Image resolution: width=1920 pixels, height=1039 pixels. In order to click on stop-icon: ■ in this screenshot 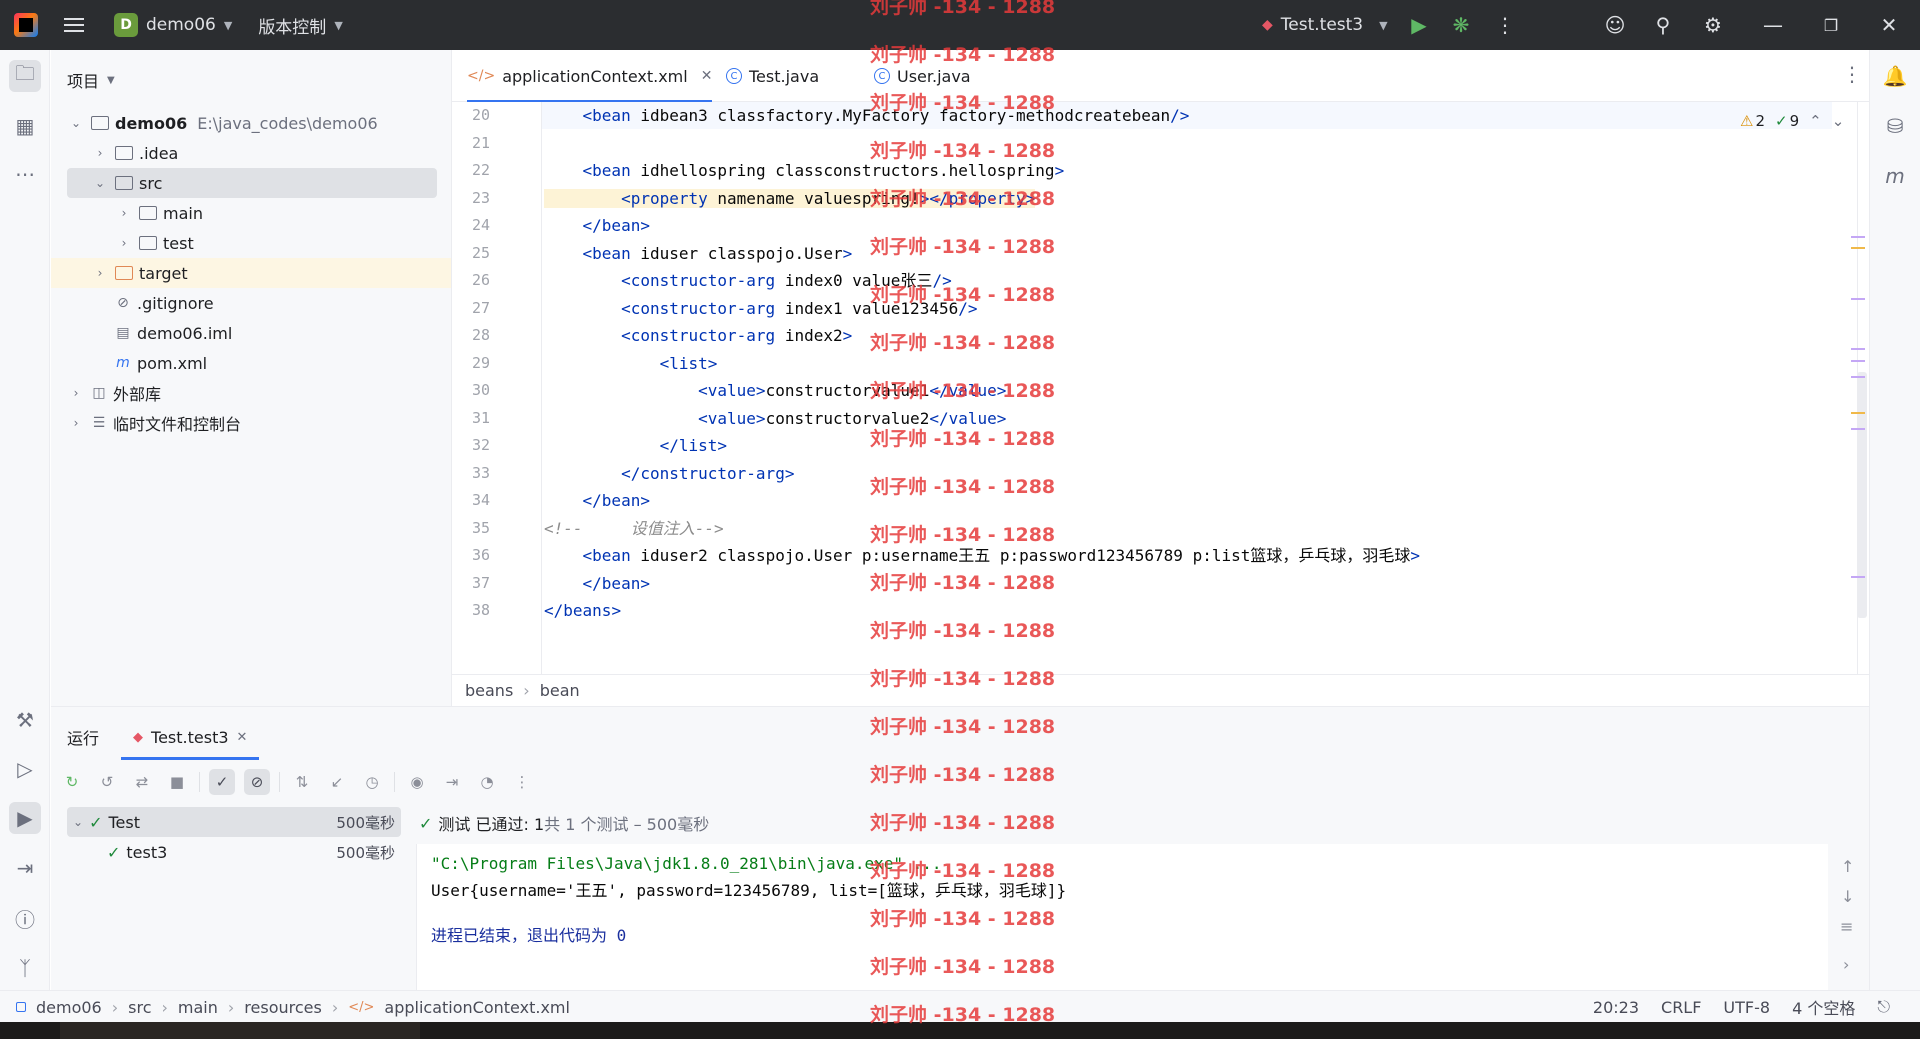, I will do `click(177, 782)`.